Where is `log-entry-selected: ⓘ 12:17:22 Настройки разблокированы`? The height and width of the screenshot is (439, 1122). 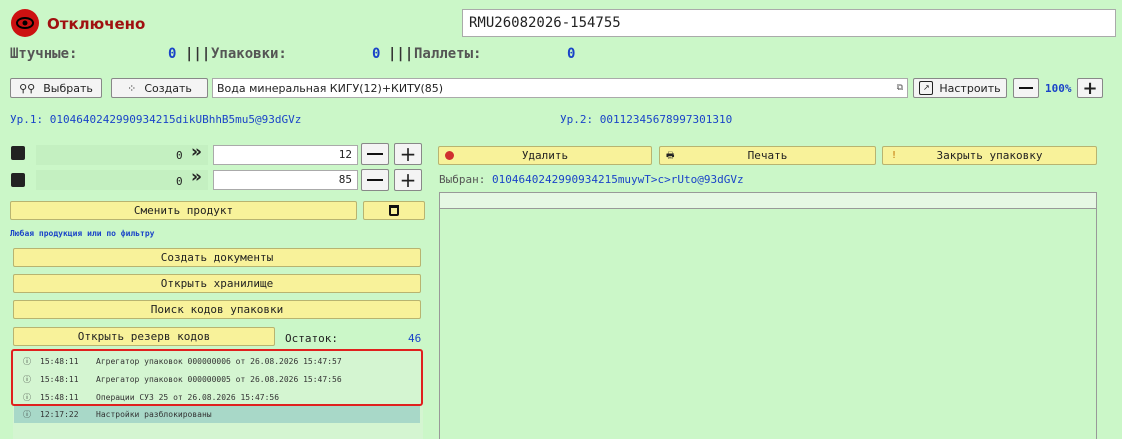
log-entry-selected: ⓘ 12:17:22 Настройки разблокированы is located at coordinates (217, 414).